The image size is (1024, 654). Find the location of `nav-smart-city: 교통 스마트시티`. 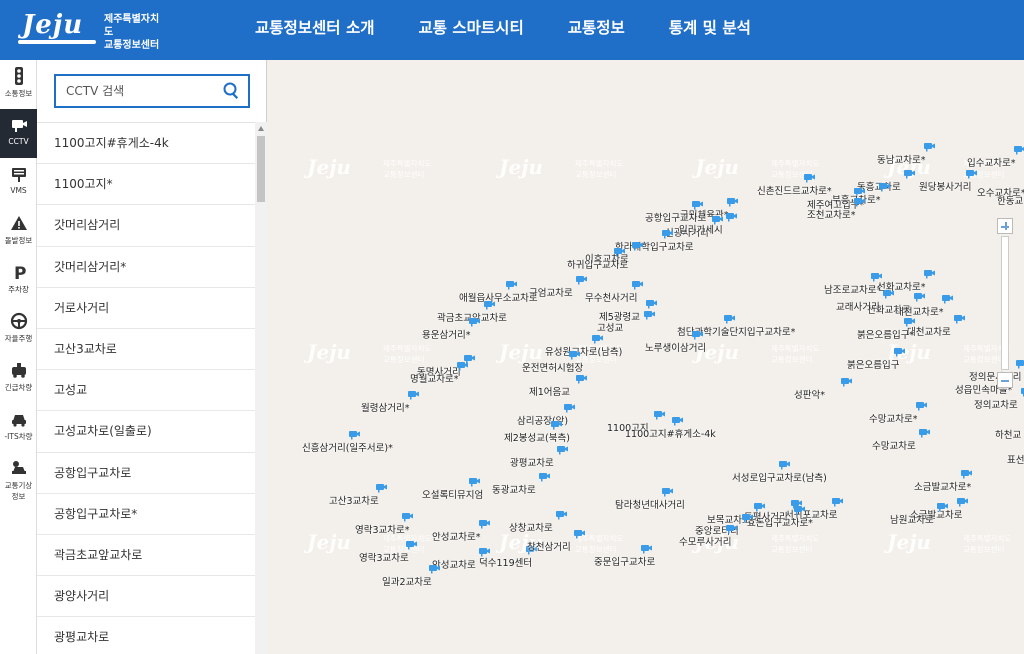

nav-smart-city: 교통 스마트시티 is located at coordinates (470, 30).